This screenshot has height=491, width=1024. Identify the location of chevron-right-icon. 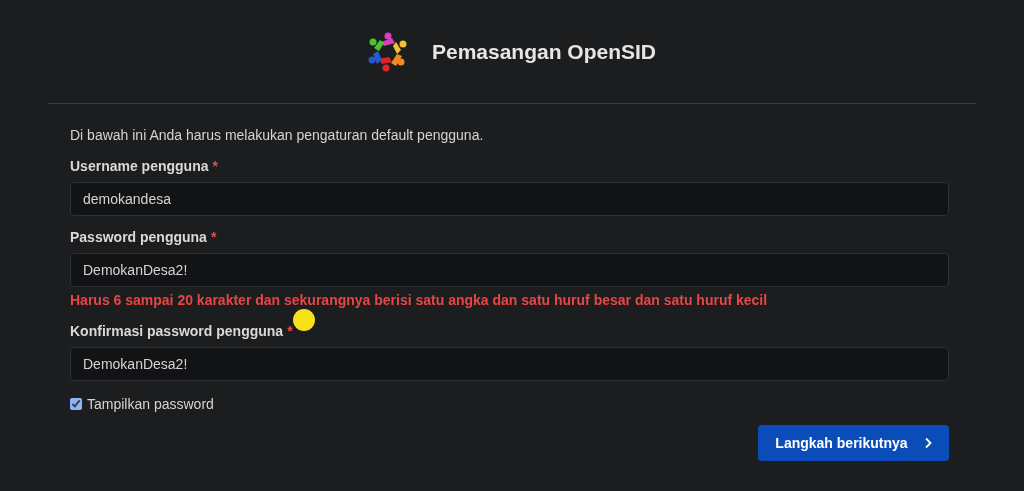
(927, 443).